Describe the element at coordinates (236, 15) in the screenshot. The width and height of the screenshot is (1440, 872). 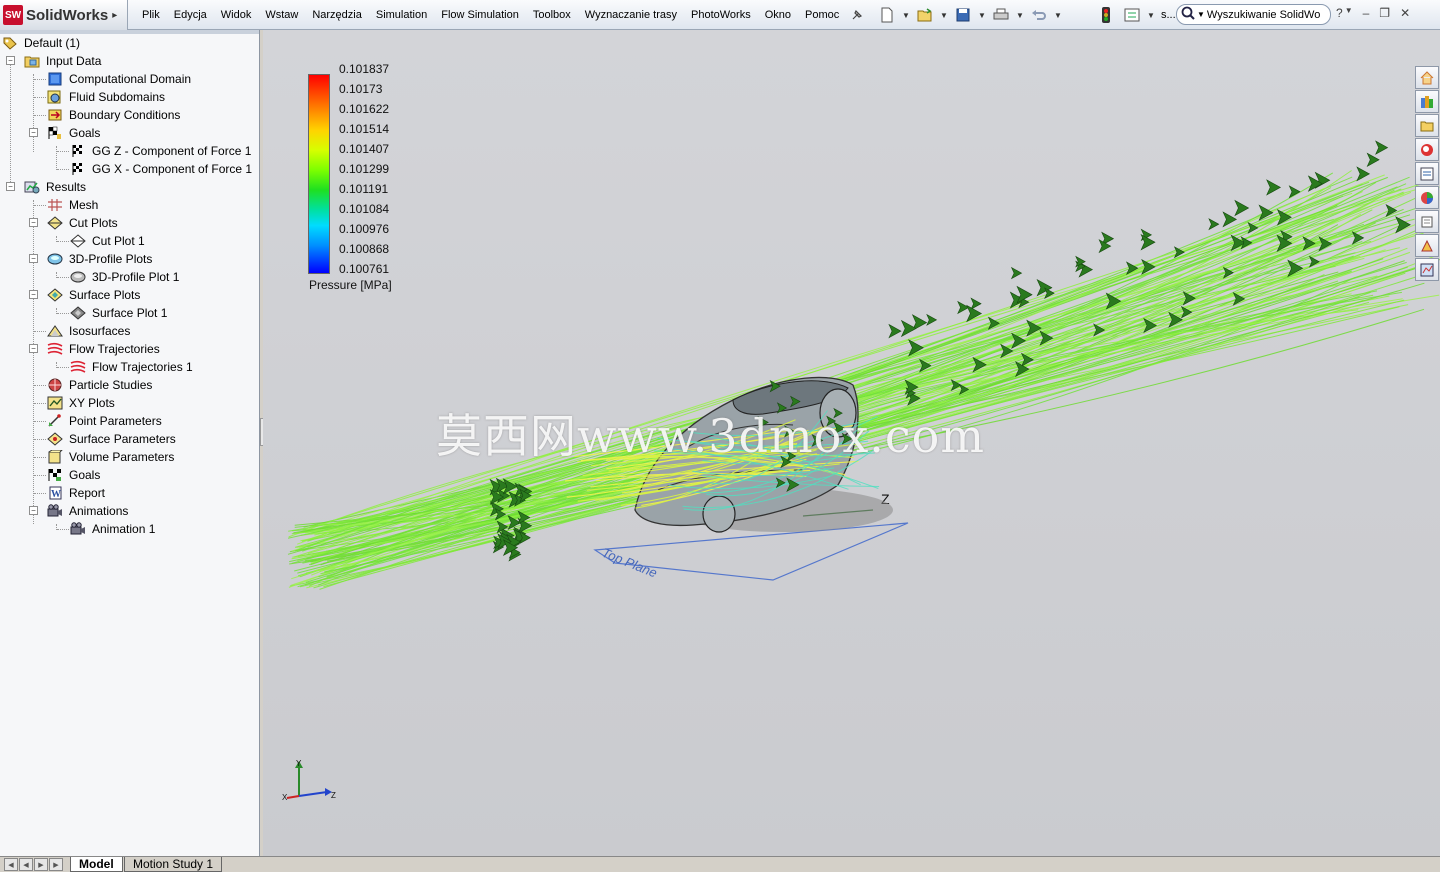
I see `menu-widok: Widok` at that location.